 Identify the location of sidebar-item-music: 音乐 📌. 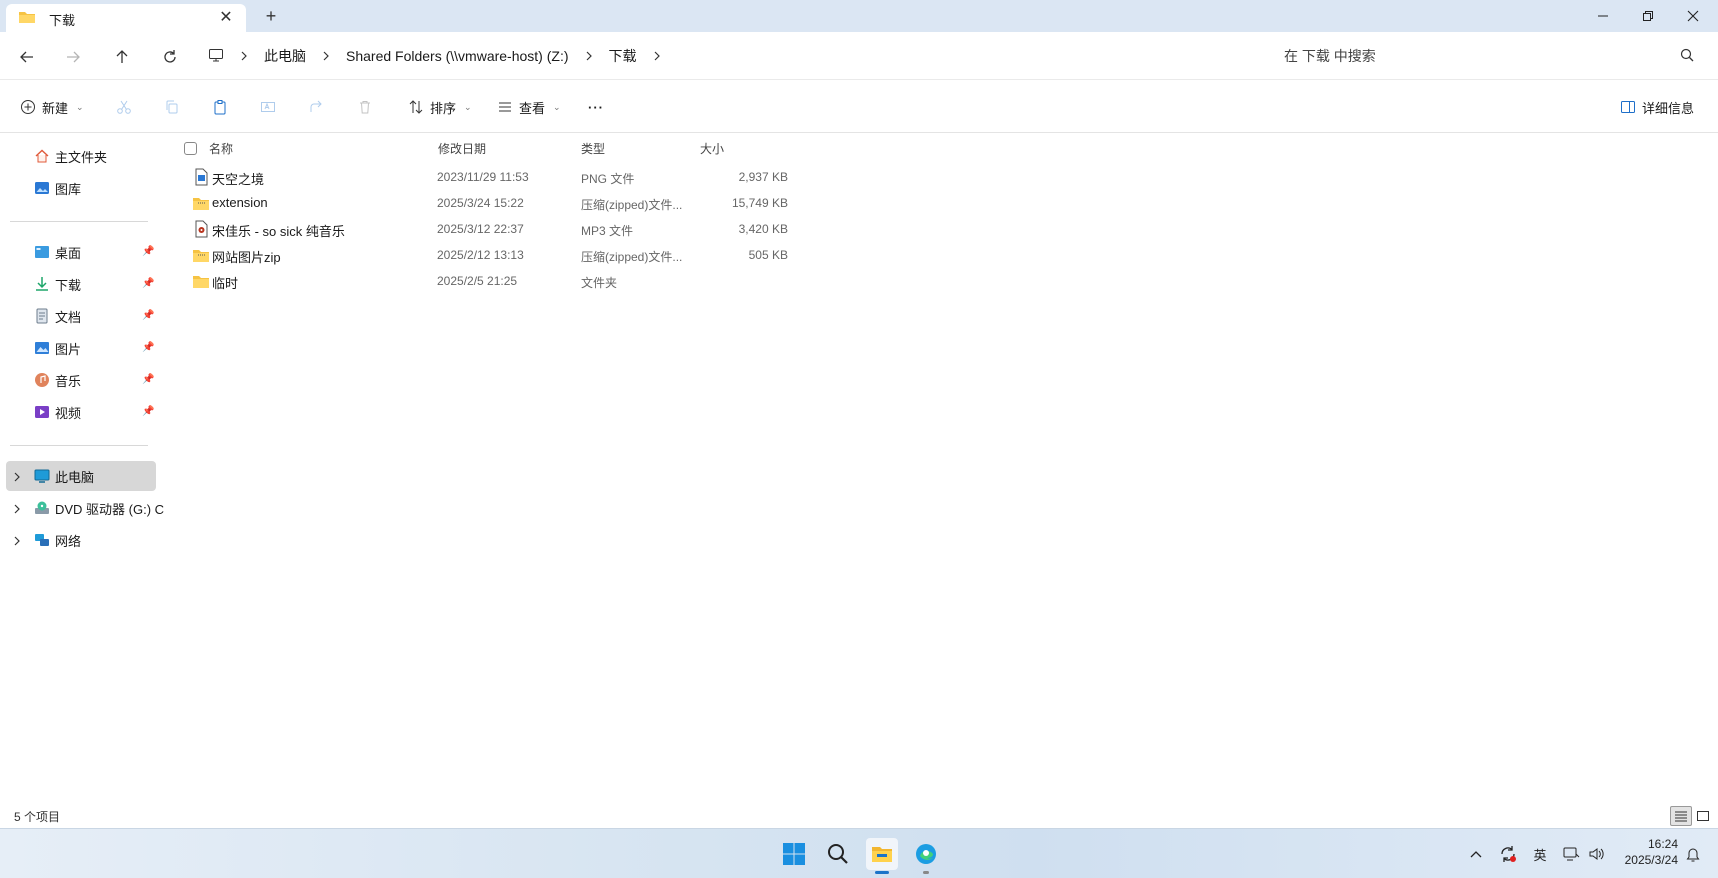
(78, 380).